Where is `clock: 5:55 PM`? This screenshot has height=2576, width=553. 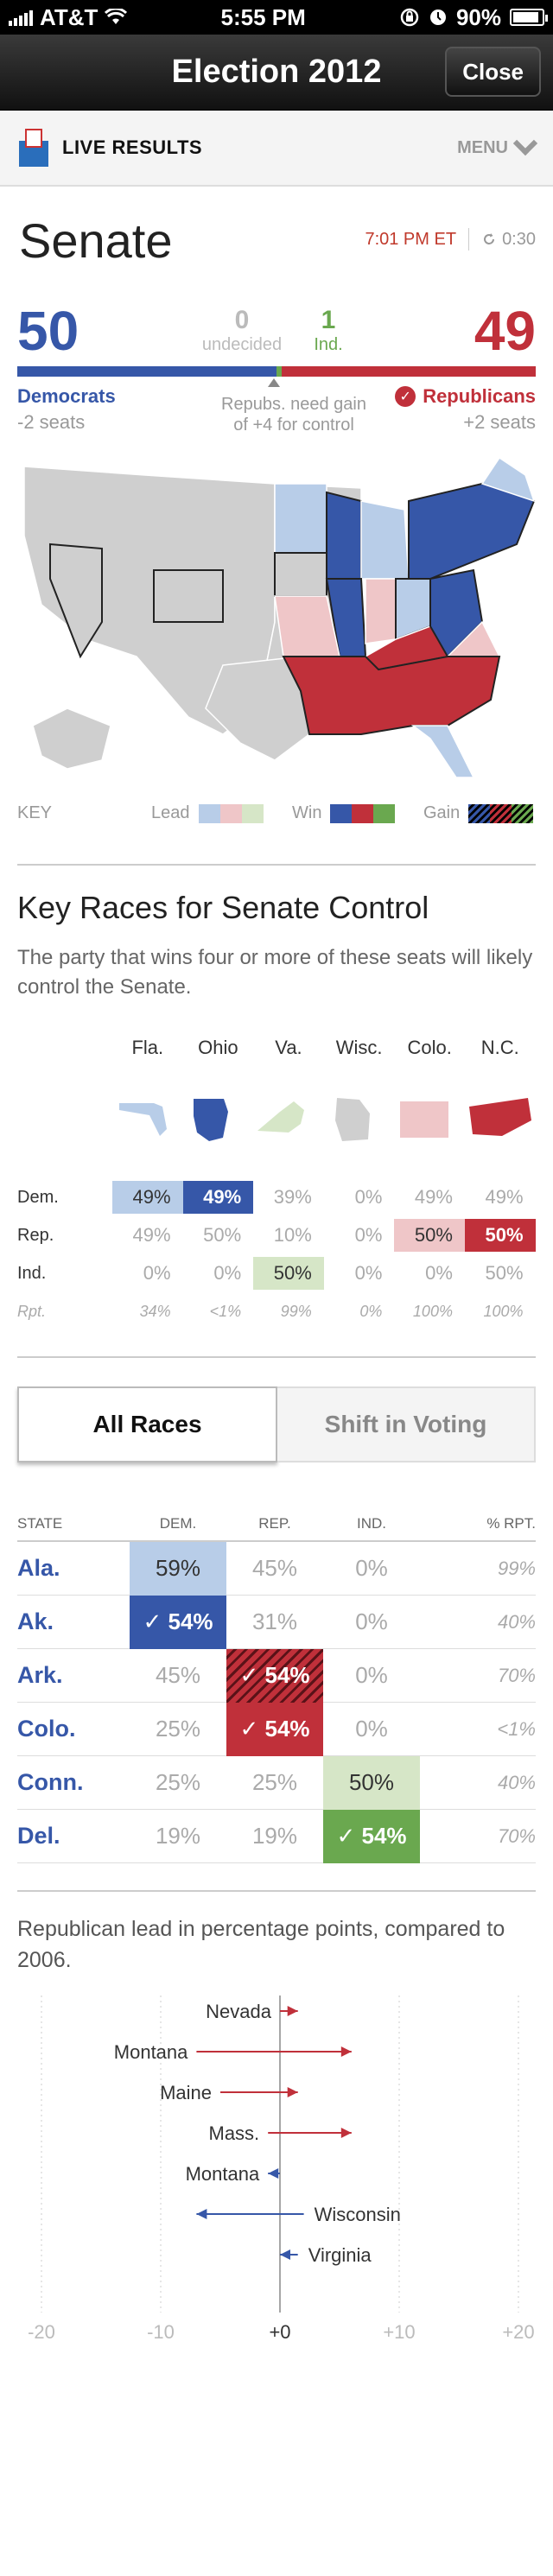 clock: 5:55 PM is located at coordinates (263, 16).